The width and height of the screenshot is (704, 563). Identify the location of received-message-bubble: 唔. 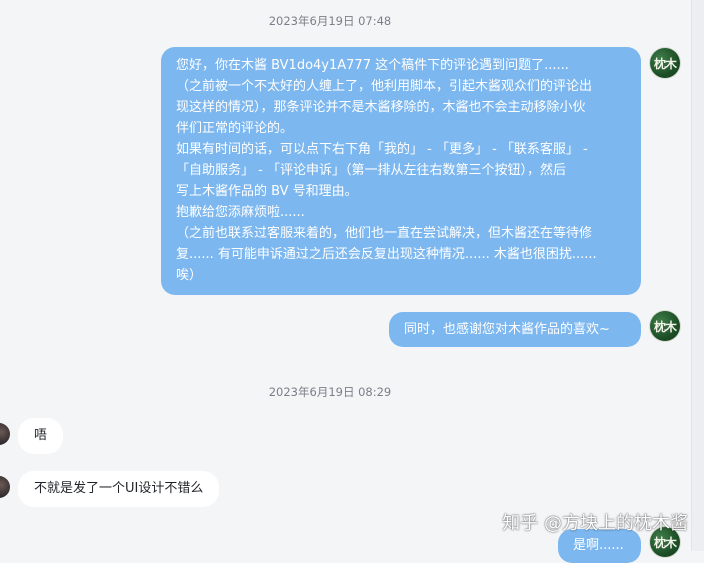
(41, 436).